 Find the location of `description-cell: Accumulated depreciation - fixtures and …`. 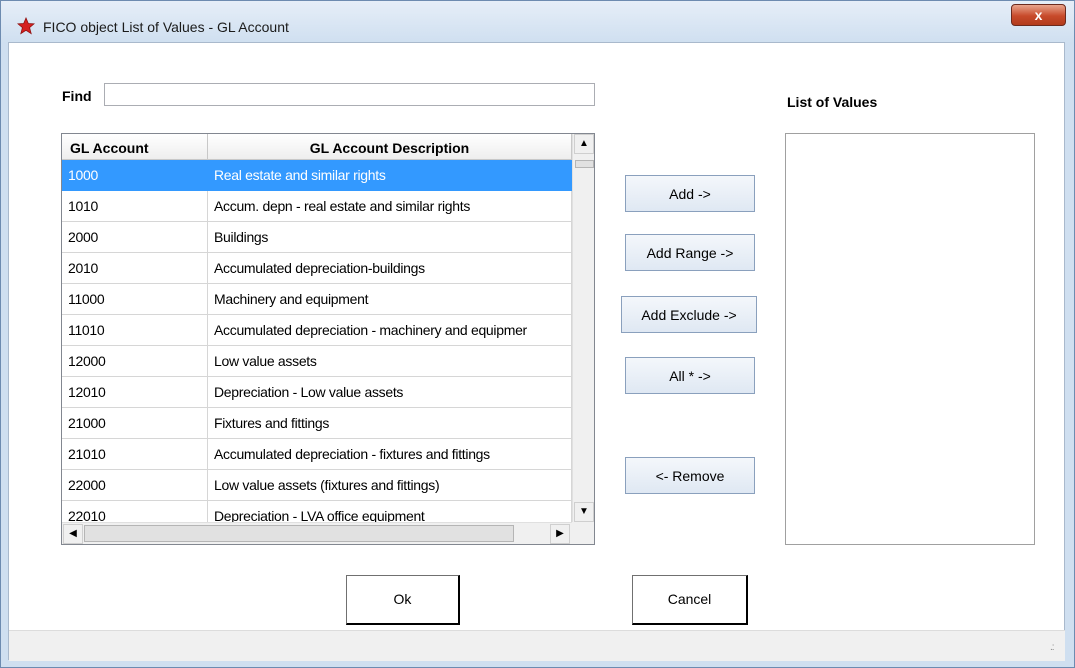

description-cell: Accumulated depreciation - fixtures and … is located at coordinates (390, 454).